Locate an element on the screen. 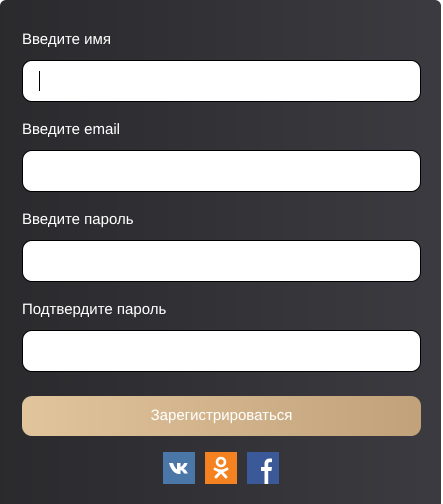  facebook-logo-icon is located at coordinates (262, 468).